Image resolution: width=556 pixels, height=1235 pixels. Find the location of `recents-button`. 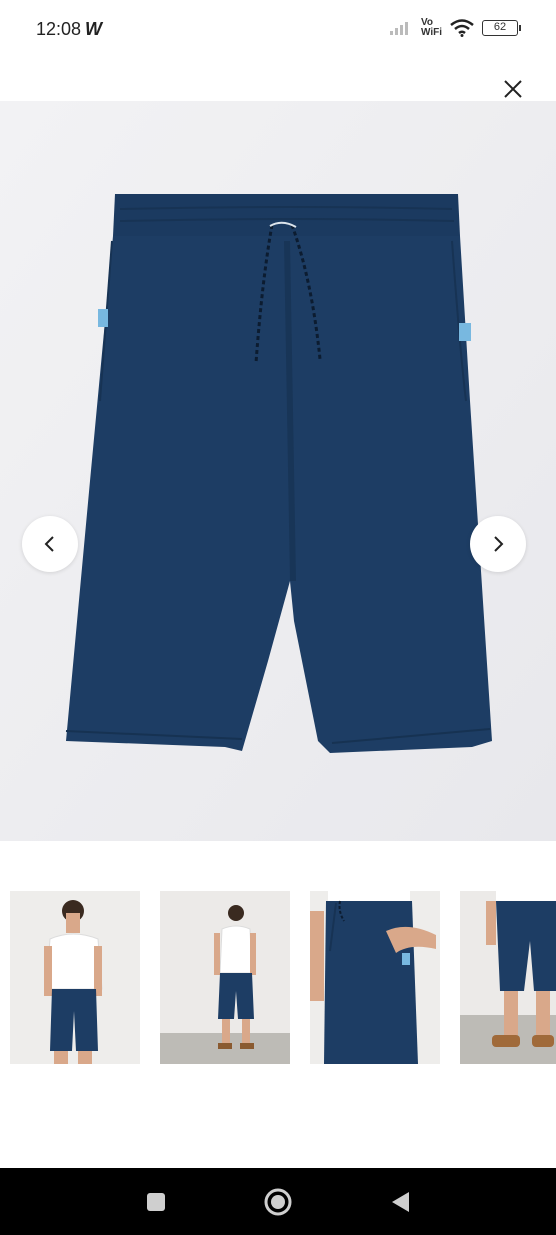

recents-button is located at coordinates (156, 1202).